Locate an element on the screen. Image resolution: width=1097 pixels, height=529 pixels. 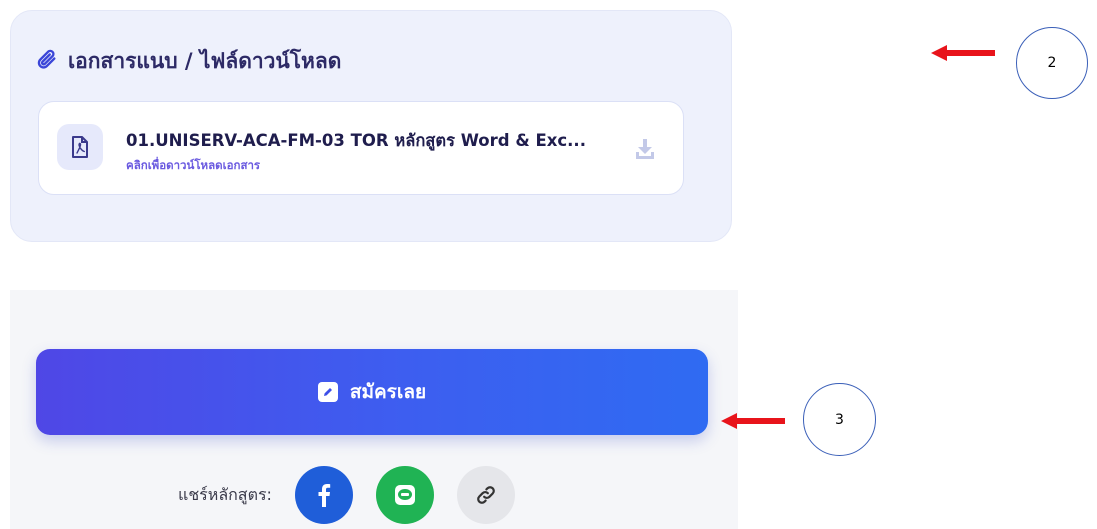
annotation-marker-2: 2 is located at coordinates (1052, 63).